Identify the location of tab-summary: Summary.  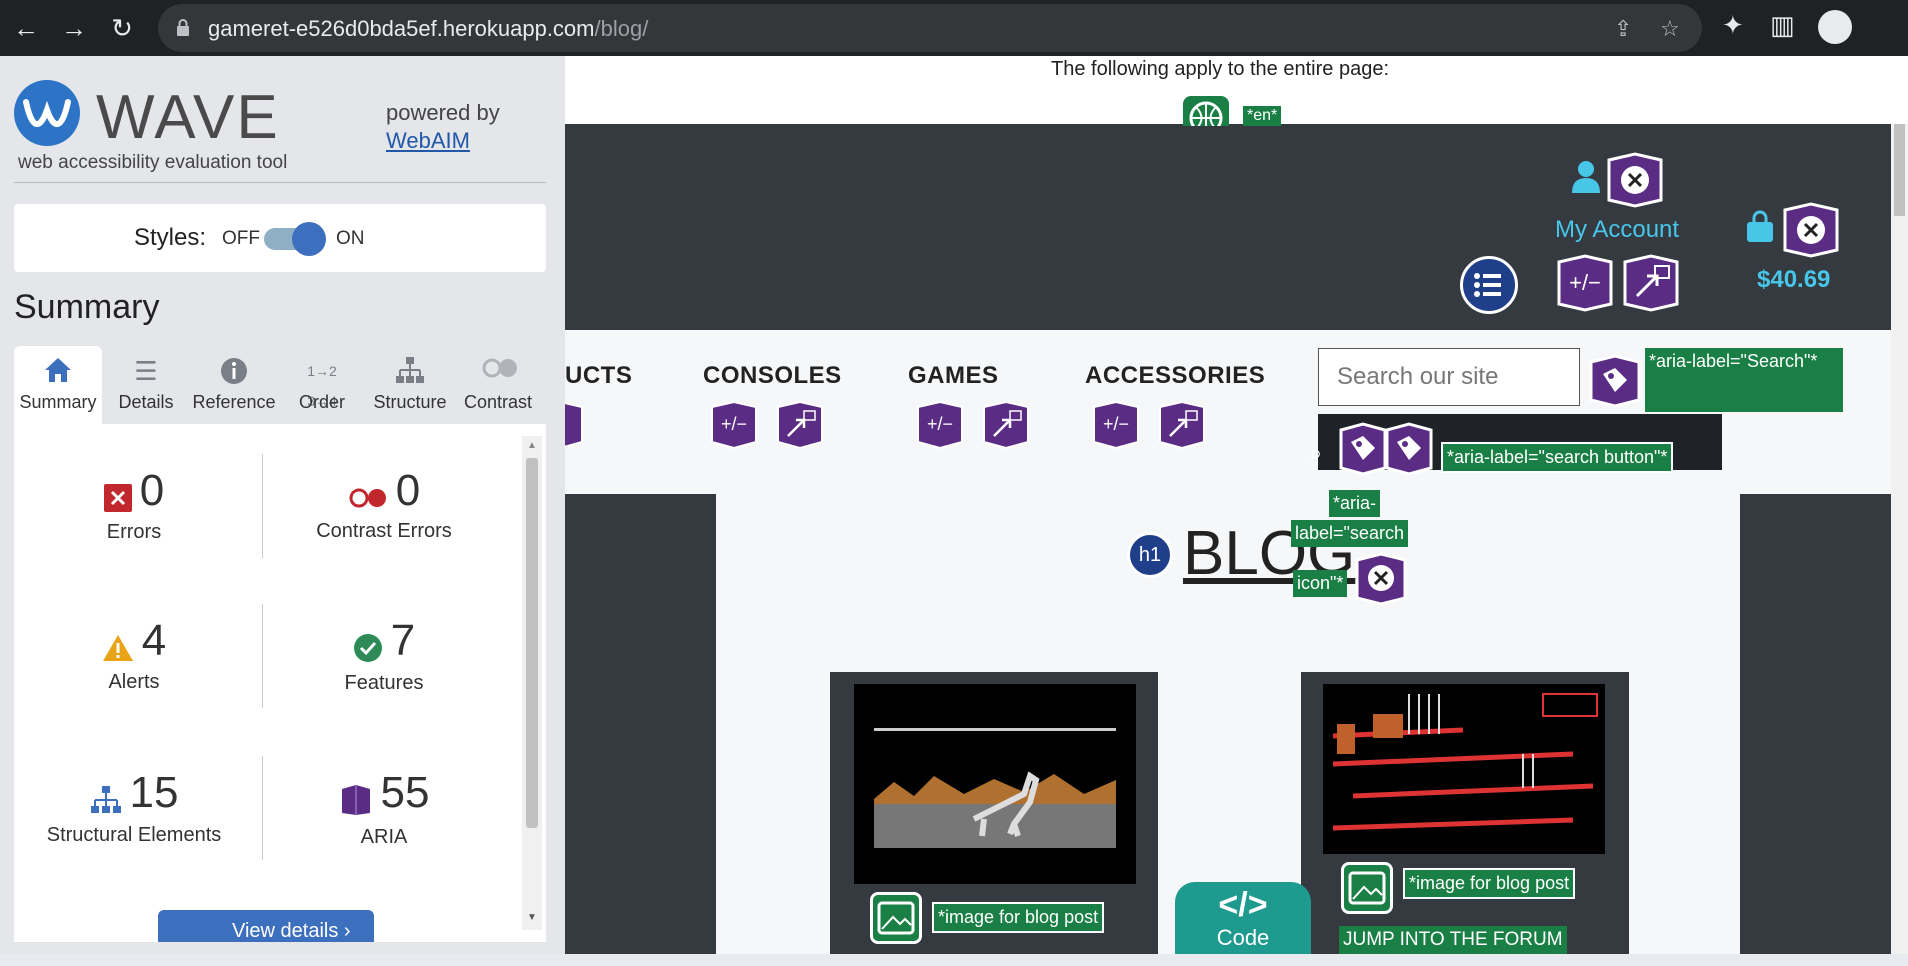
(58, 385).